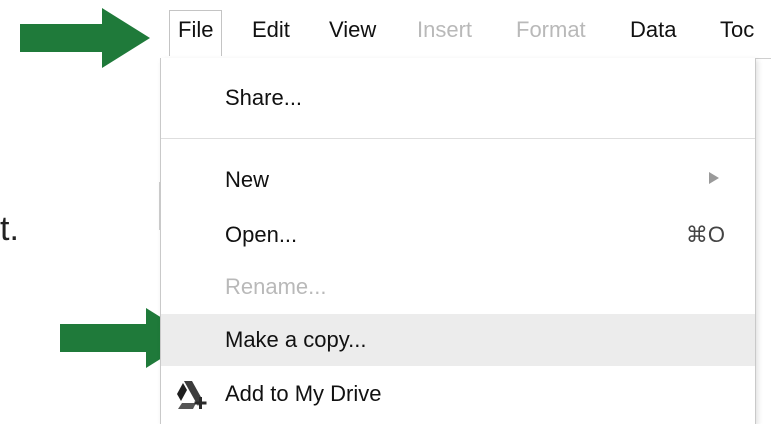 This screenshot has height=424, width=771. Describe the element at coordinates (192, 395) in the screenshot. I see `drive-add-icon` at that location.